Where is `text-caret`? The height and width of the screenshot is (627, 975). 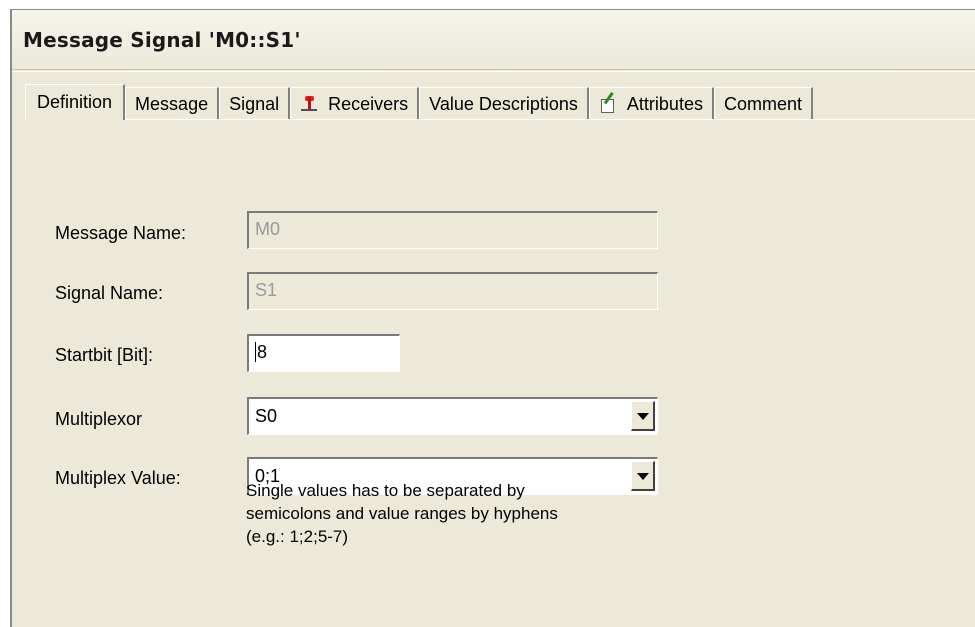 text-caret is located at coordinates (255, 352).